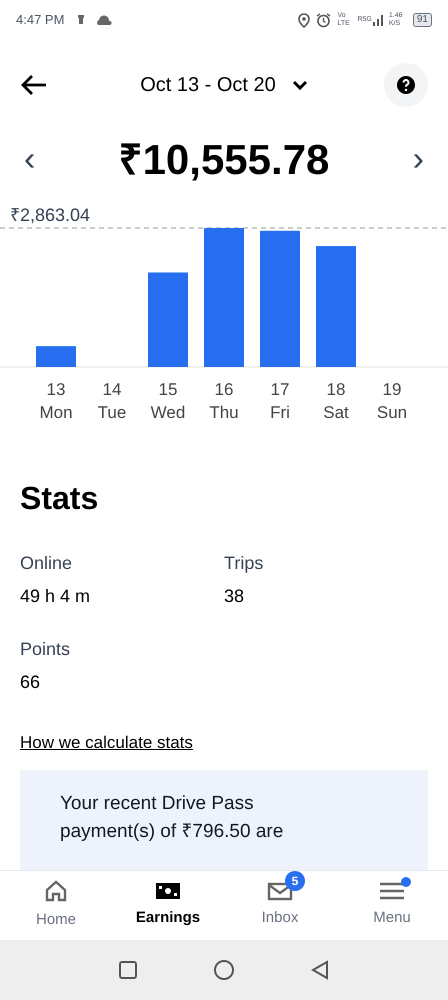 The image size is (448, 1000). What do you see at coordinates (422, 20) in the screenshot?
I see `battery-indicator: 91` at bounding box center [422, 20].